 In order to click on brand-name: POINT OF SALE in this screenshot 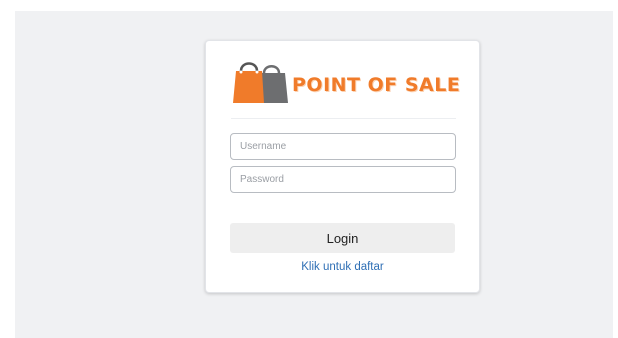, I will do `click(376, 85)`.